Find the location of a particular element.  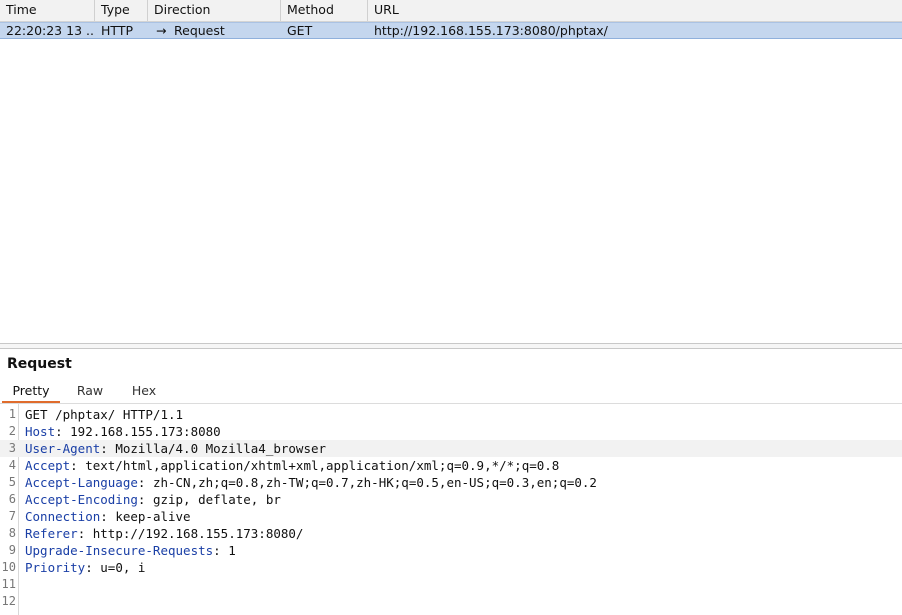

line-number: 10 is located at coordinates (8, 567).